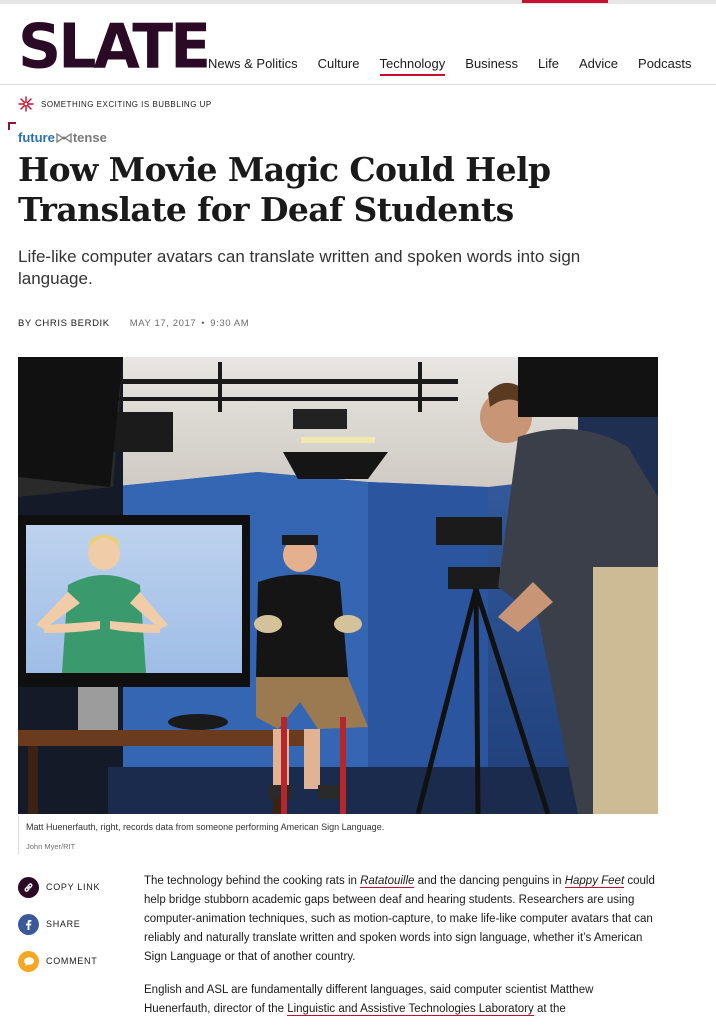 The height and width of the screenshot is (1033, 716). I want to click on nav-technology: Technology, so click(412, 66).